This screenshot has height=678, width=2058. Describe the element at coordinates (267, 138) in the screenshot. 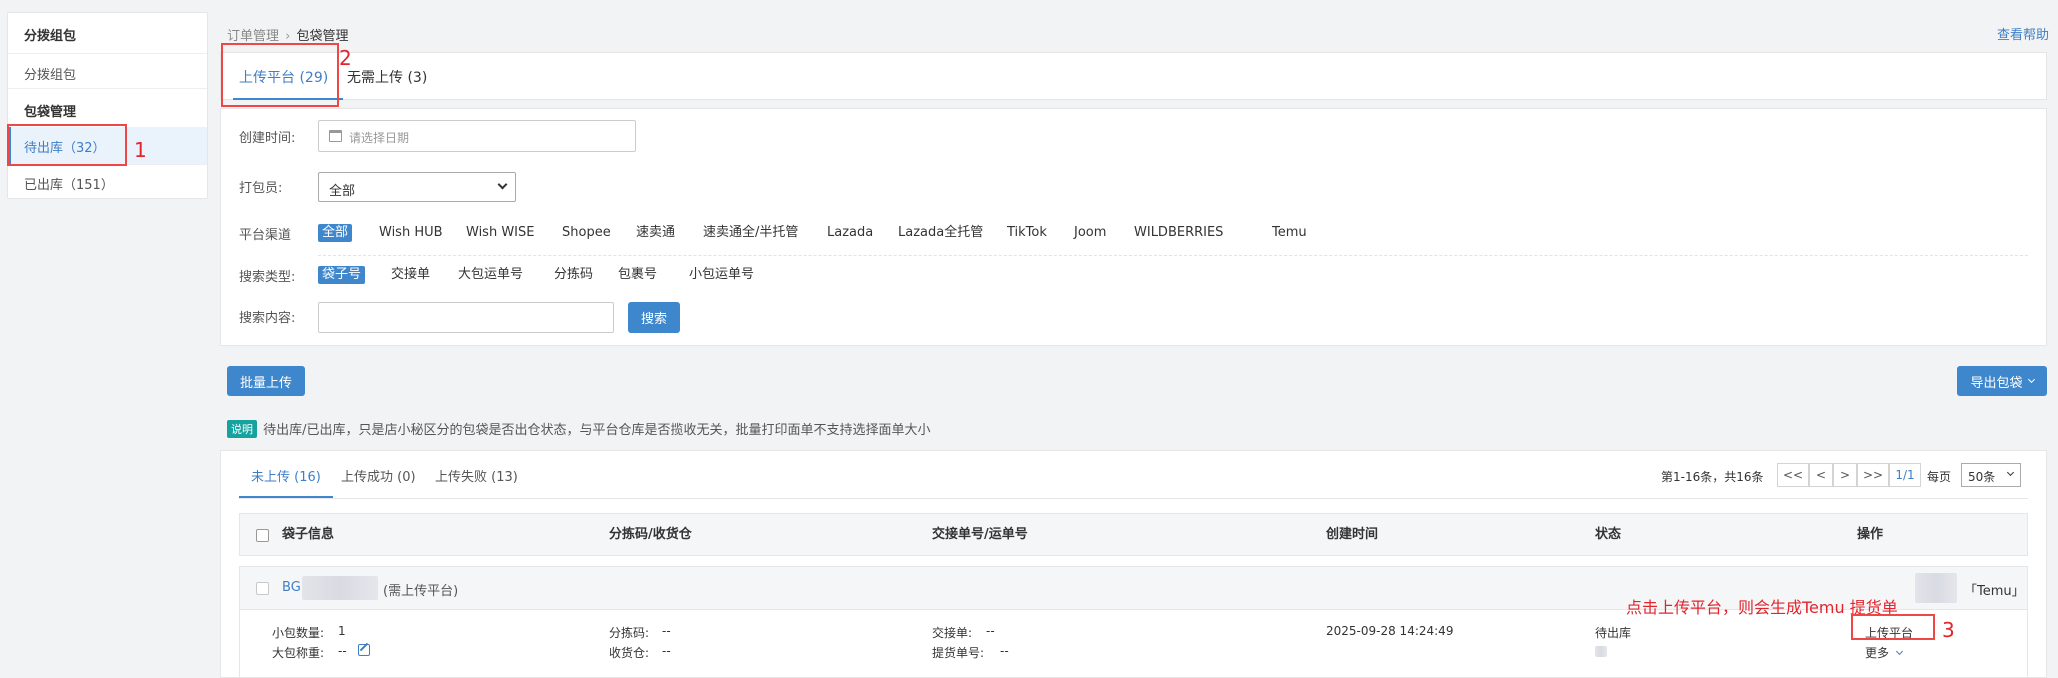

I see `created-time-label: 创建时间:` at that location.